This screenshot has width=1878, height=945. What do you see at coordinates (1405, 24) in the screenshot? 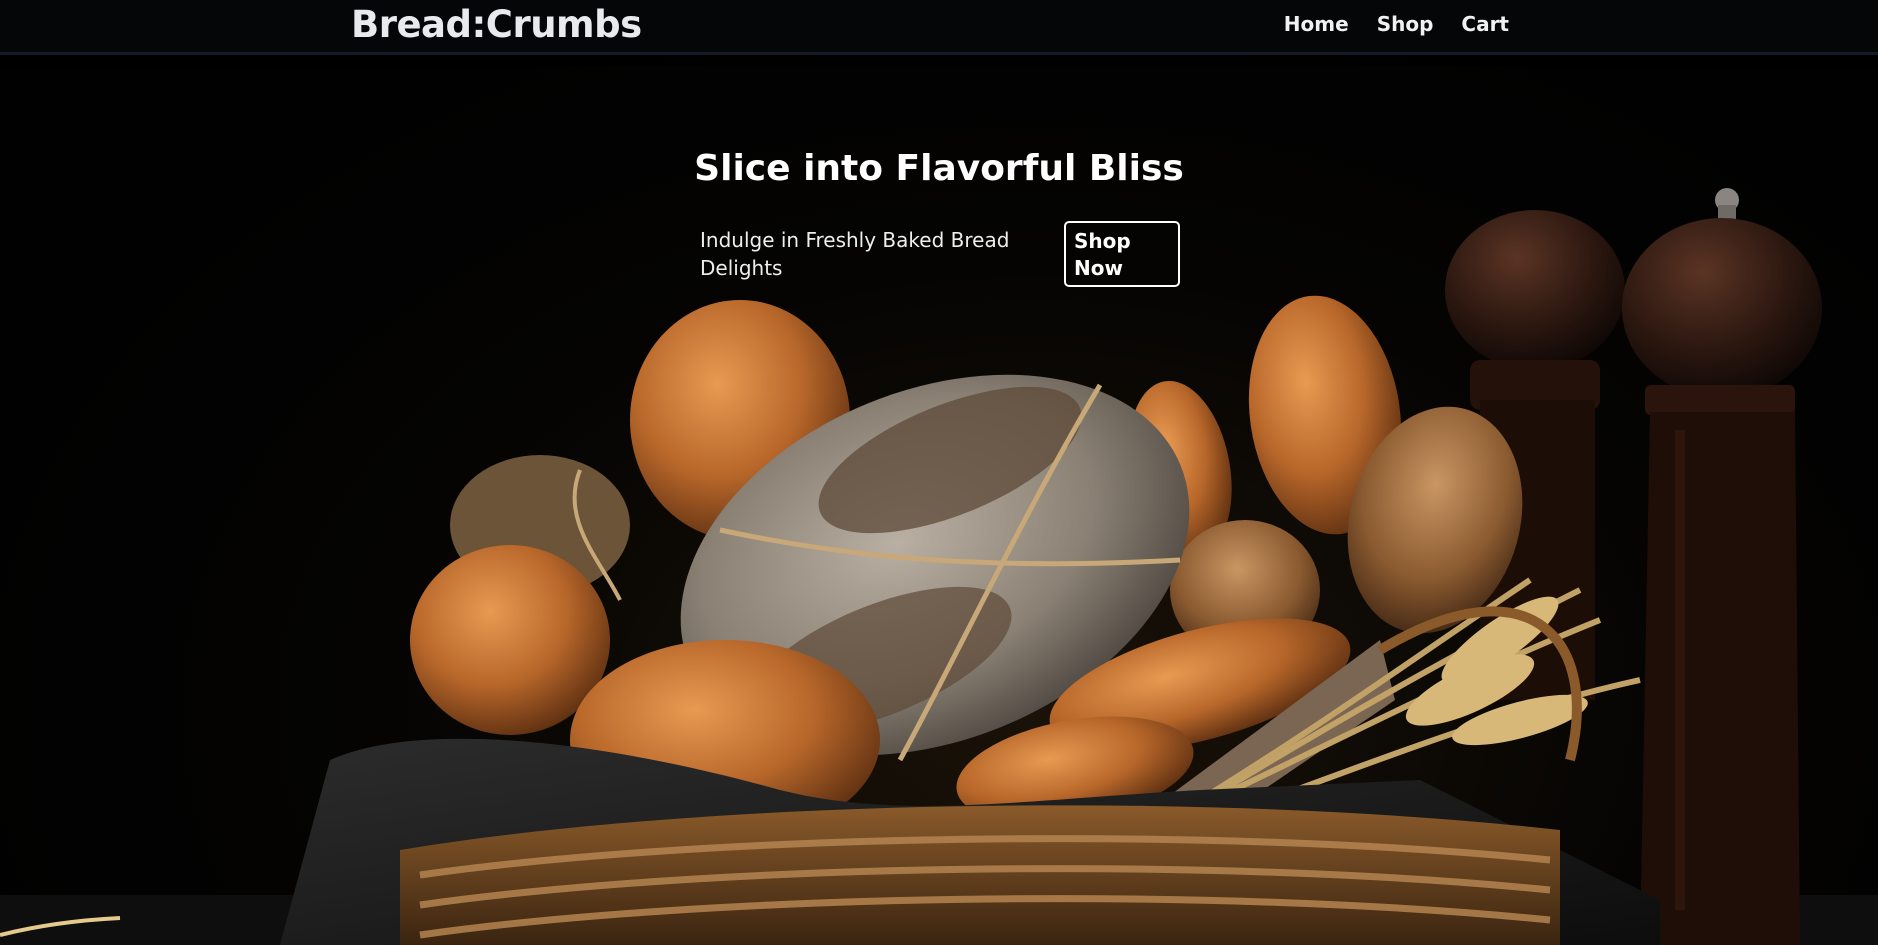
I see `nav-shop-link: Shop` at bounding box center [1405, 24].